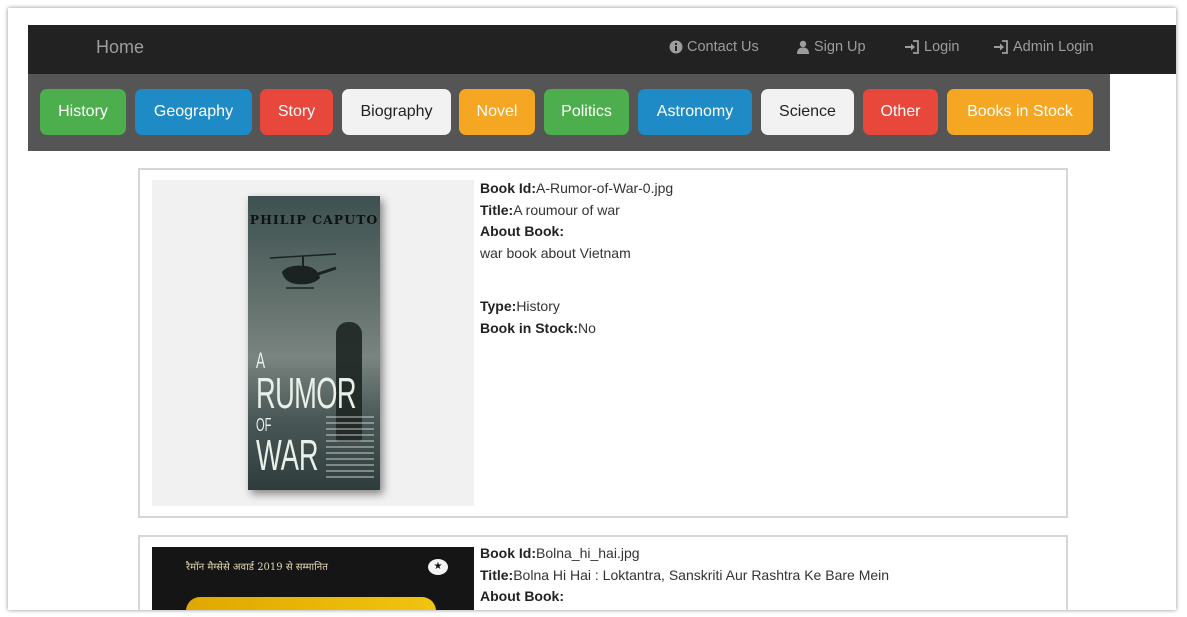 Image resolution: width=1187 pixels, height=617 pixels. I want to click on admin-login-label: Admin Login, so click(1053, 47).